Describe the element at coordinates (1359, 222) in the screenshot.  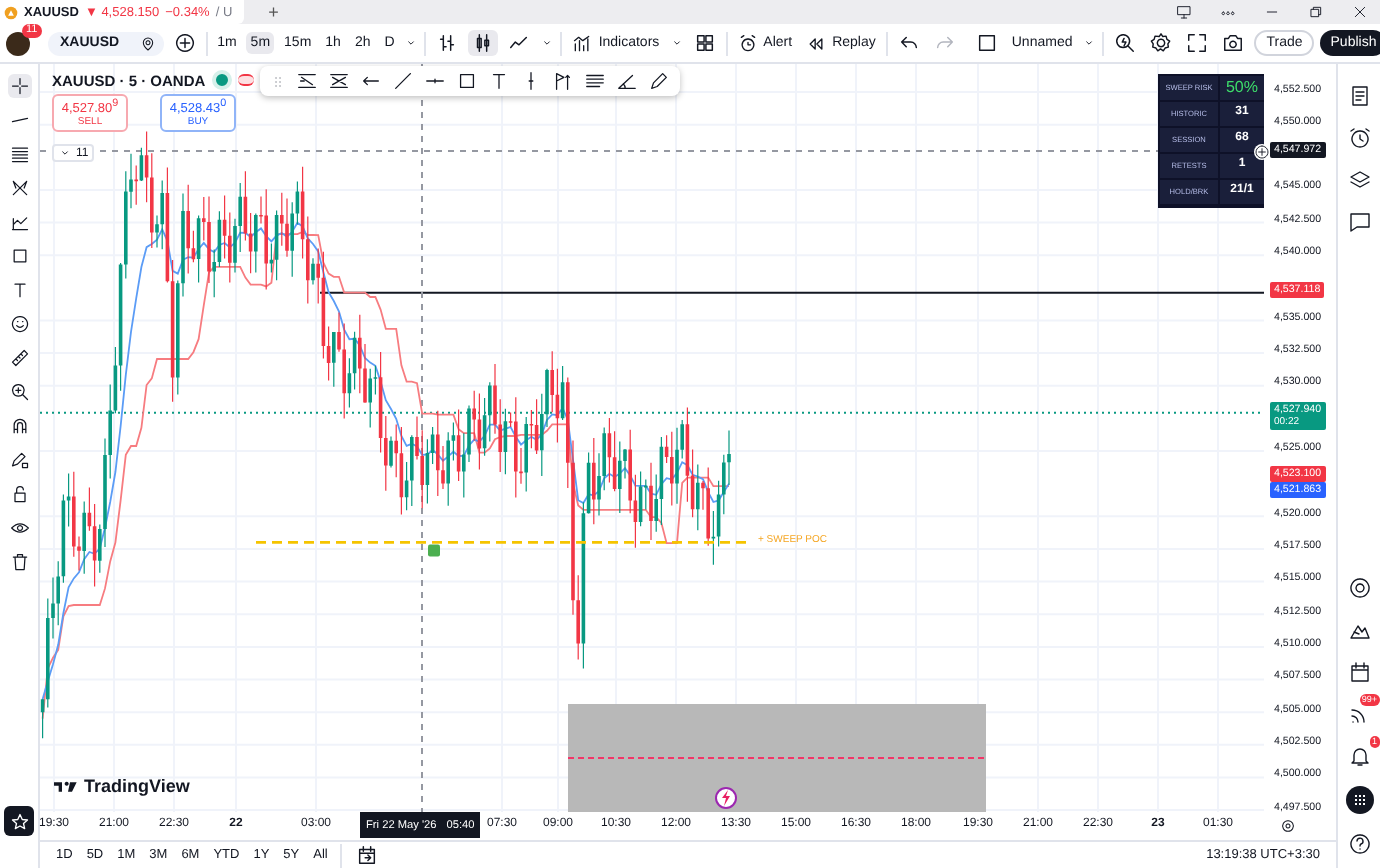
I see `chat-icon` at that location.